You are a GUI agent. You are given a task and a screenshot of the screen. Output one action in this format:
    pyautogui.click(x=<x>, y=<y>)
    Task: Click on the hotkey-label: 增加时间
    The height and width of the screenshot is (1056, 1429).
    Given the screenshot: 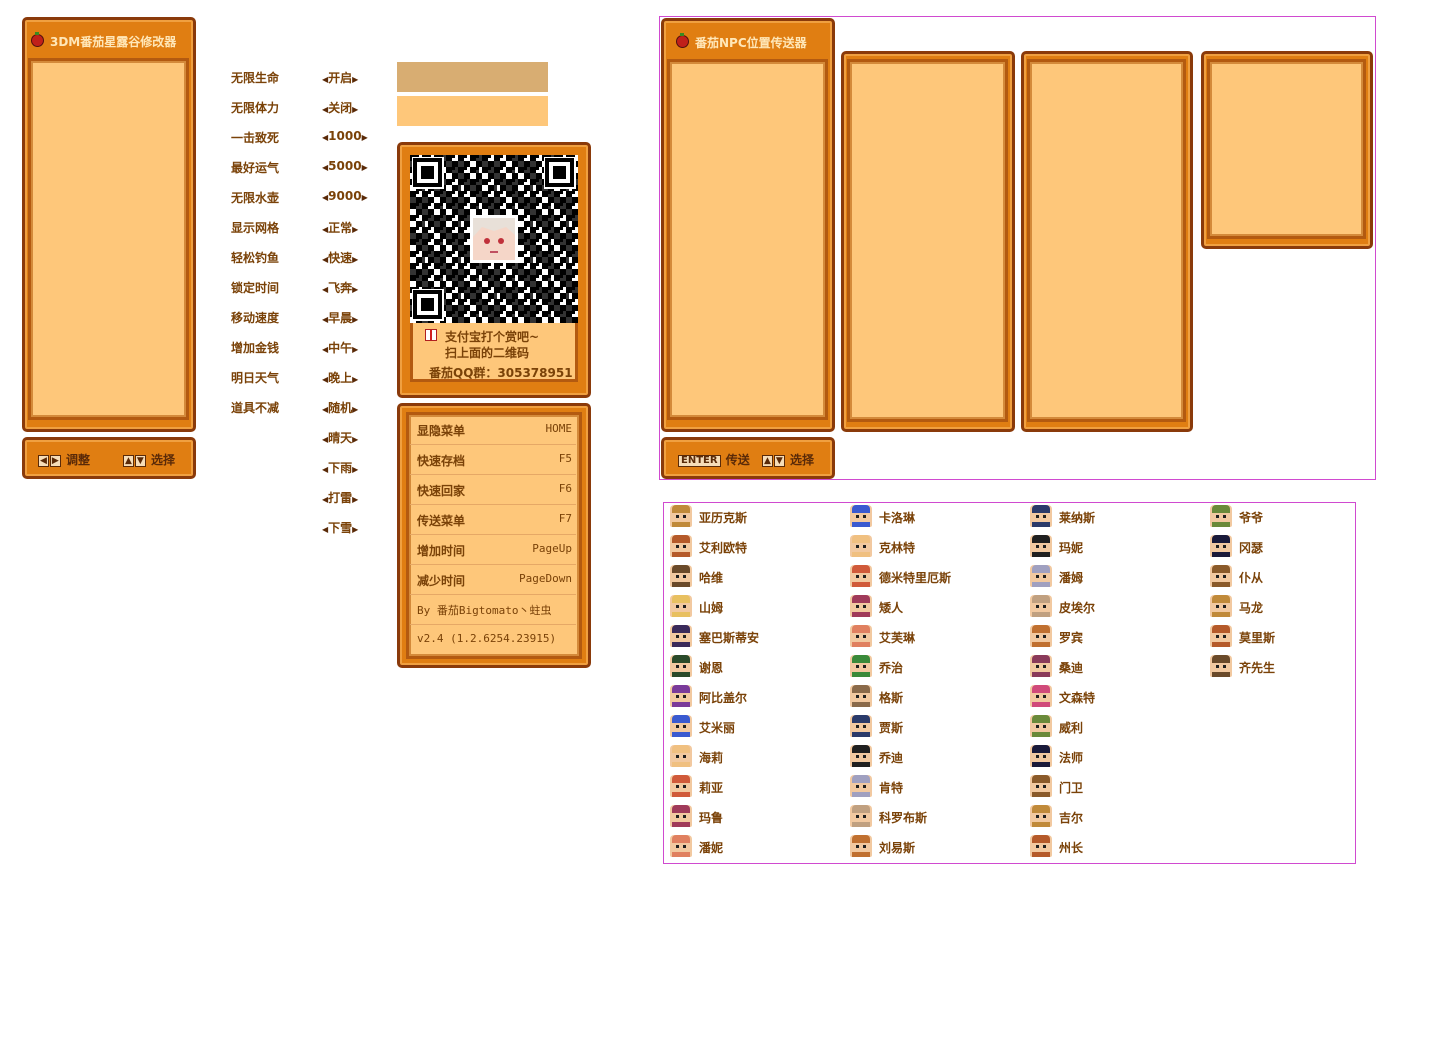 What is the action you would take?
    pyautogui.click(x=441, y=551)
    